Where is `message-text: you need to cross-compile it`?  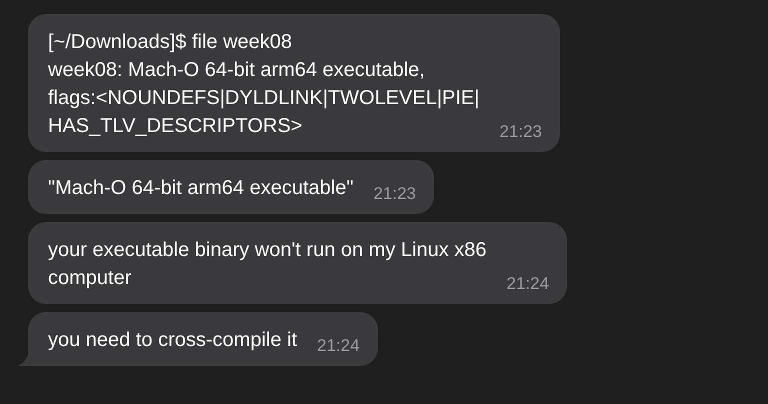 message-text: you need to cross-compile it is located at coordinates (173, 340).